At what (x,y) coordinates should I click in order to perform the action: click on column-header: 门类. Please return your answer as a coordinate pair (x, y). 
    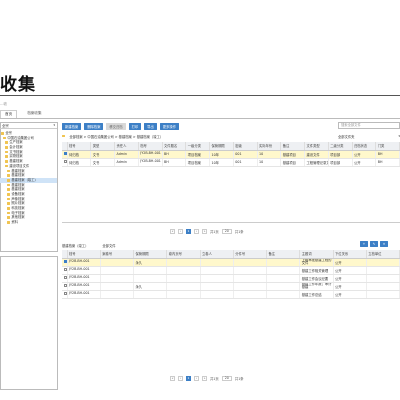
    Looking at the image, I should click on (387, 146).